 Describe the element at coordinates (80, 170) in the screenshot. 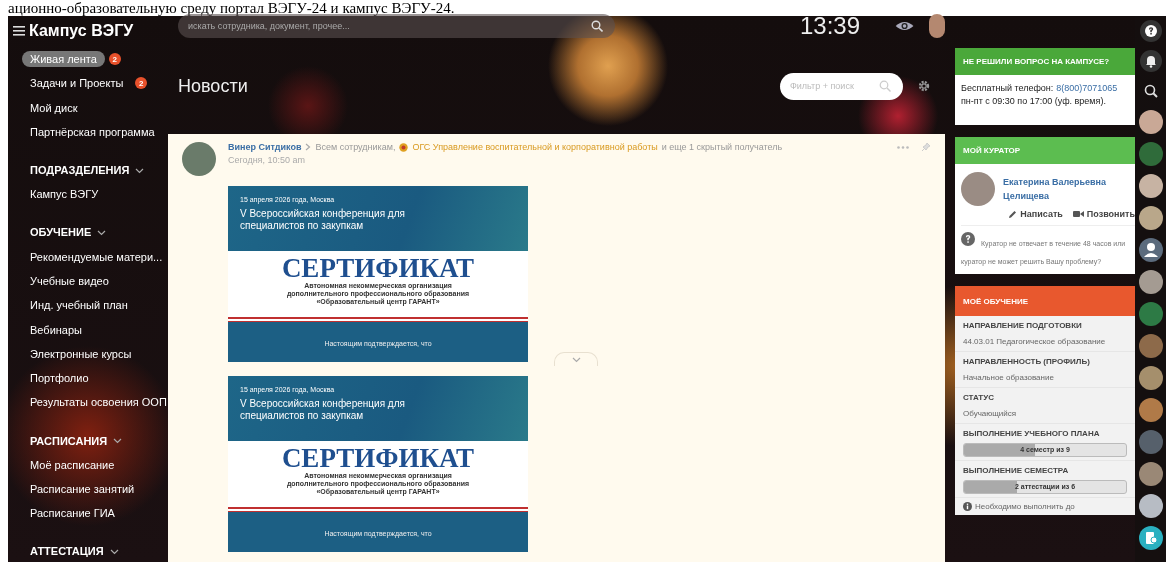

I see `section-heading: ПОДРАЗДЕЛЕНИЯ` at that location.